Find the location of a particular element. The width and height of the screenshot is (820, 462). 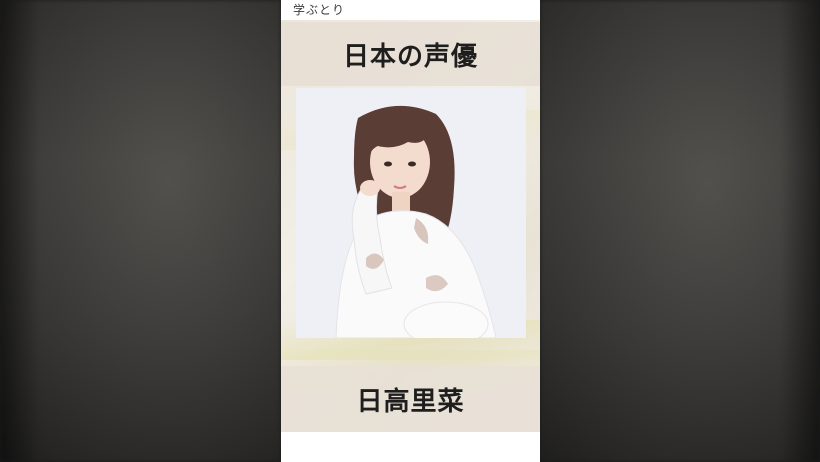

title-band: 日本の声優 is located at coordinates (410, 54).